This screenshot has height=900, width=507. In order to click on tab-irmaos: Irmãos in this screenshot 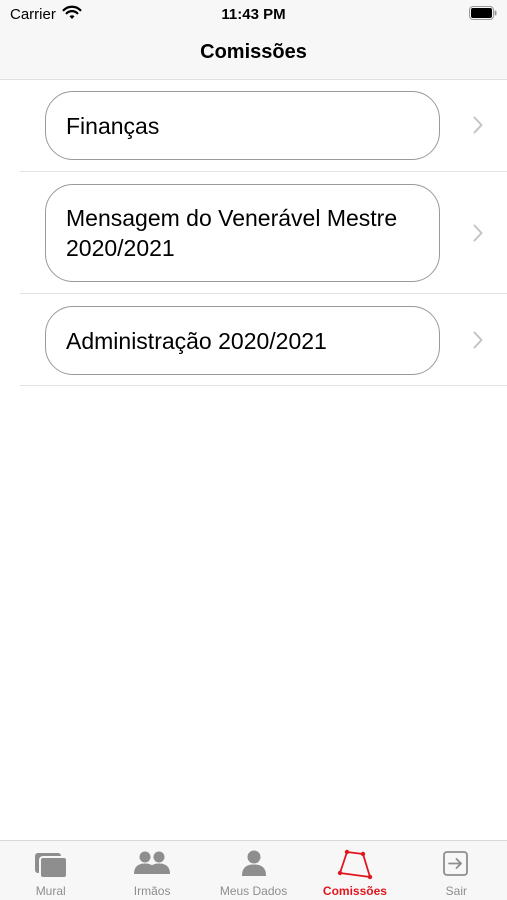, I will do `click(151, 870)`.